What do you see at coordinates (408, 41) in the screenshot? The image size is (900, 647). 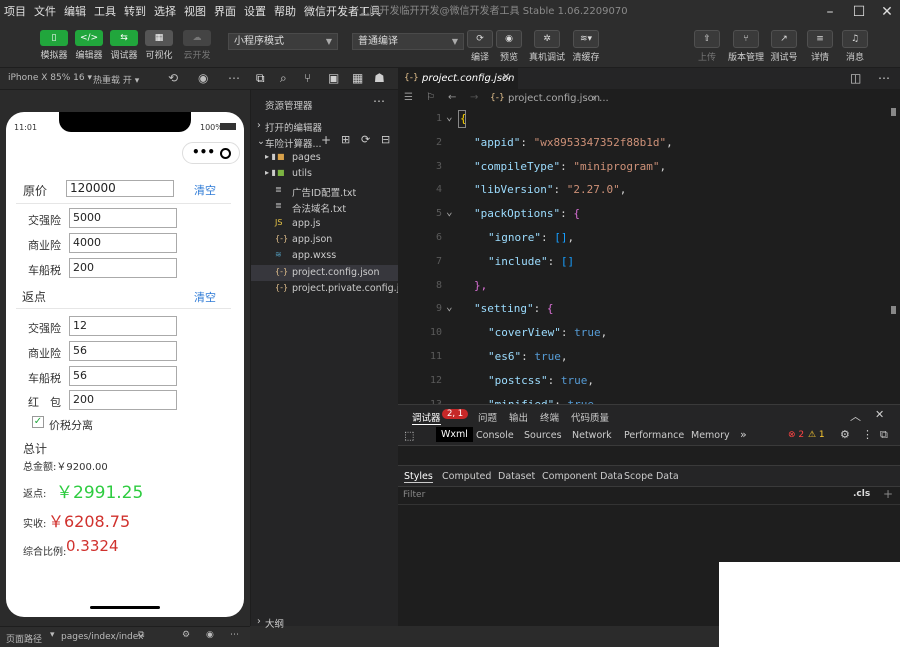 I see `compile-mode-select: 普通编译 ▼` at bounding box center [408, 41].